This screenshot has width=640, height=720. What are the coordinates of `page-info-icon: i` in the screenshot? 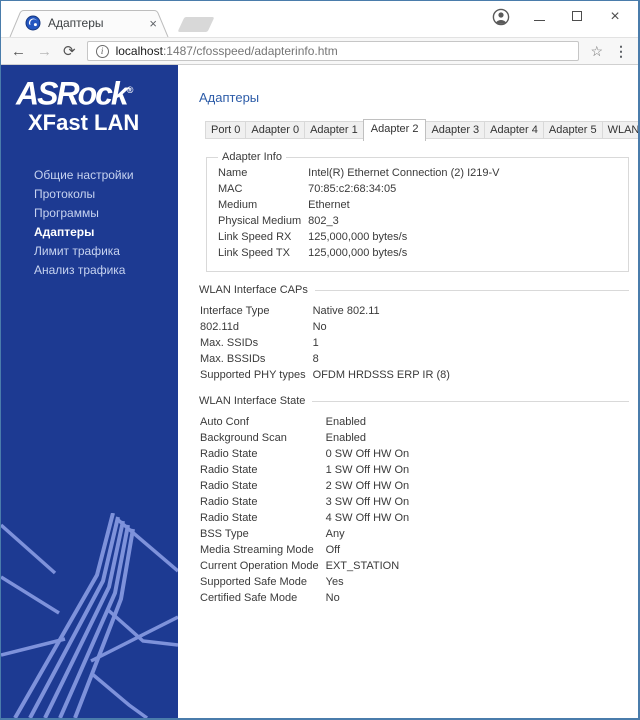 It's located at (102, 51).